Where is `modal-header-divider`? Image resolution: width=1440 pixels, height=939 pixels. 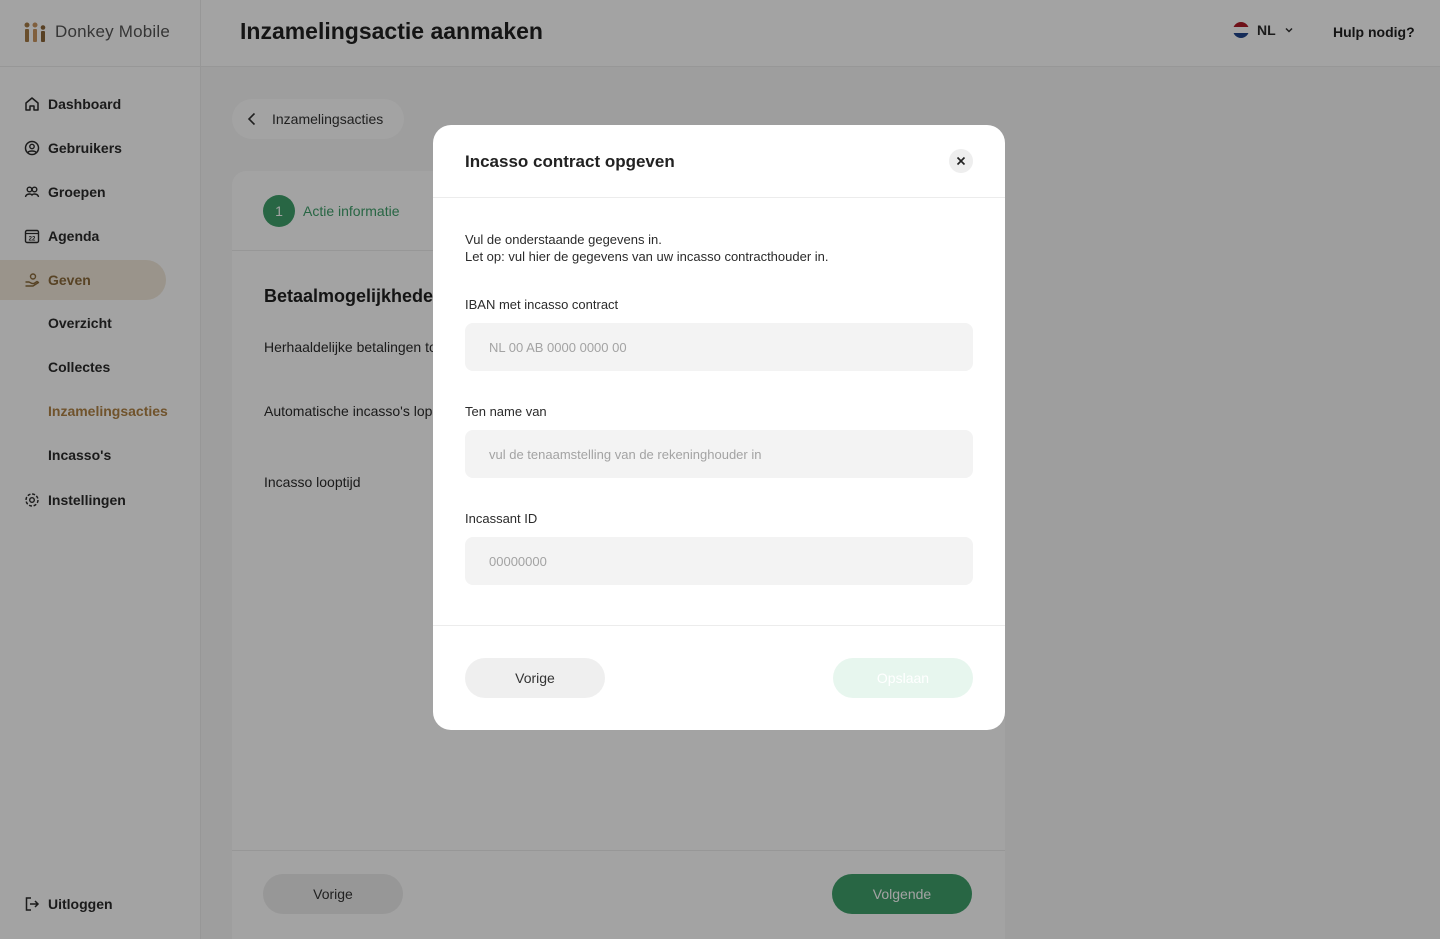 modal-header-divider is located at coordinates (719, 197).